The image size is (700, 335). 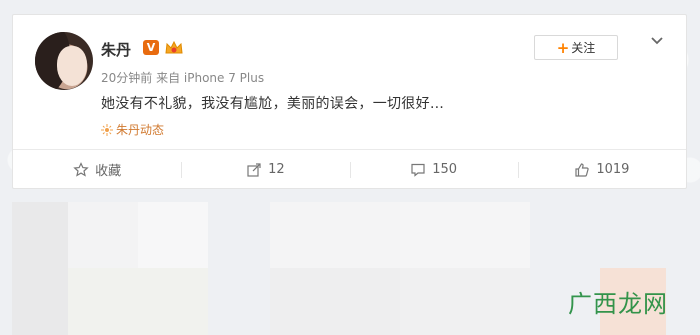 What do you see at coordinates (81, 169) in the screenshot?
I see `star-icon` at bounding box center [81, 169].